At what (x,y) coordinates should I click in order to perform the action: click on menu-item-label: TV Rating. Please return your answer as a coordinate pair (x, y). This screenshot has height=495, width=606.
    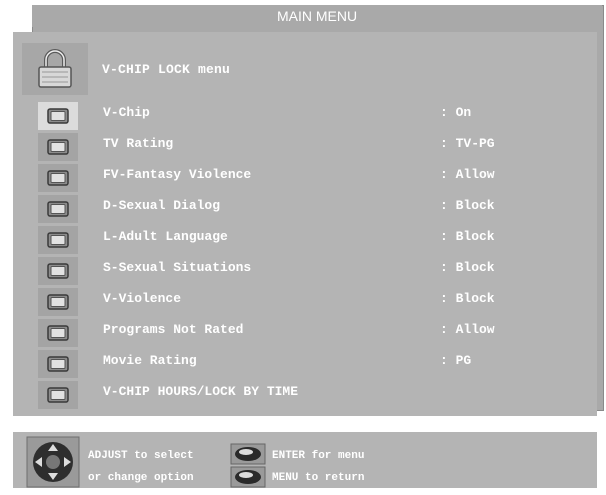
    Looking at the image, I should click on (138, 143).